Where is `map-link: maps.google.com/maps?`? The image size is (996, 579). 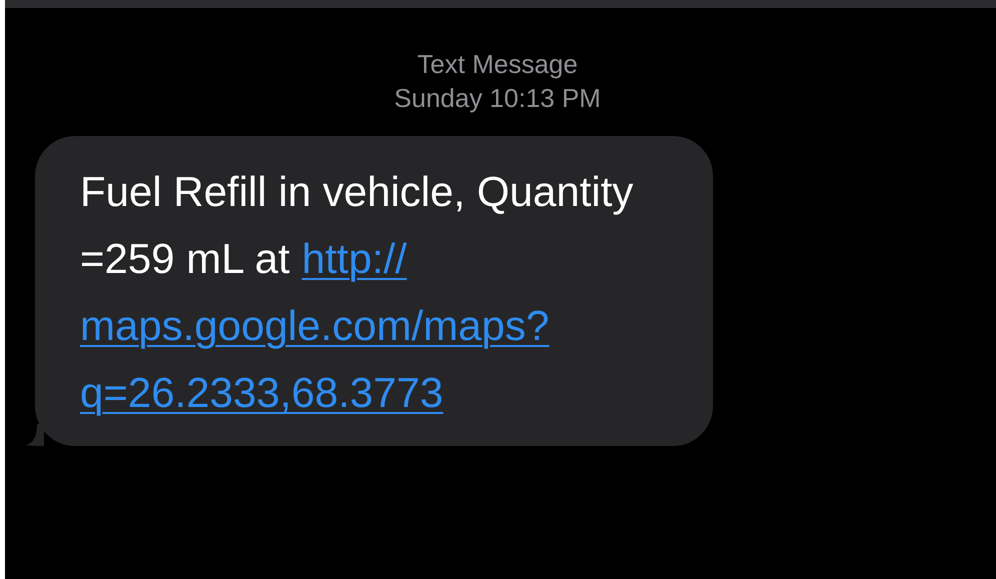
map-link: maps.google.com/maps? is located at coordinates (315, 325).